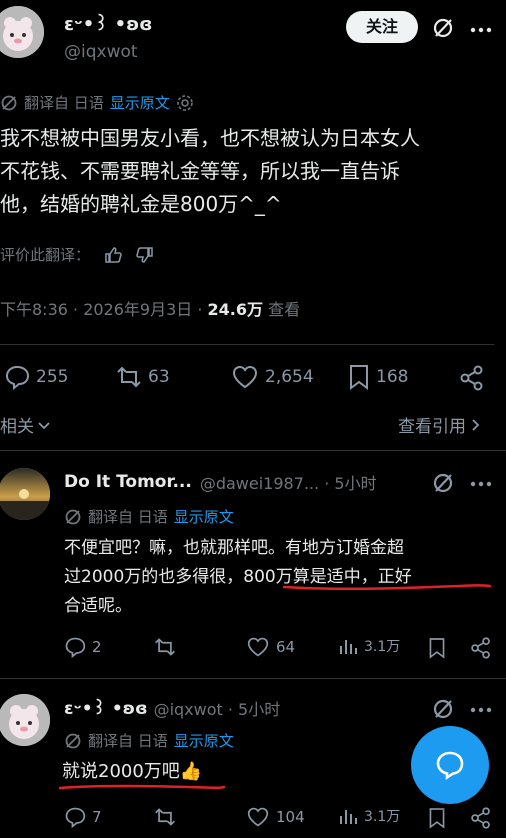 The width and height of the screenshot is (506, 838). Describe the element at coordinates (17, 427) in the screenshot. I see `related-label: 相关` at that location.